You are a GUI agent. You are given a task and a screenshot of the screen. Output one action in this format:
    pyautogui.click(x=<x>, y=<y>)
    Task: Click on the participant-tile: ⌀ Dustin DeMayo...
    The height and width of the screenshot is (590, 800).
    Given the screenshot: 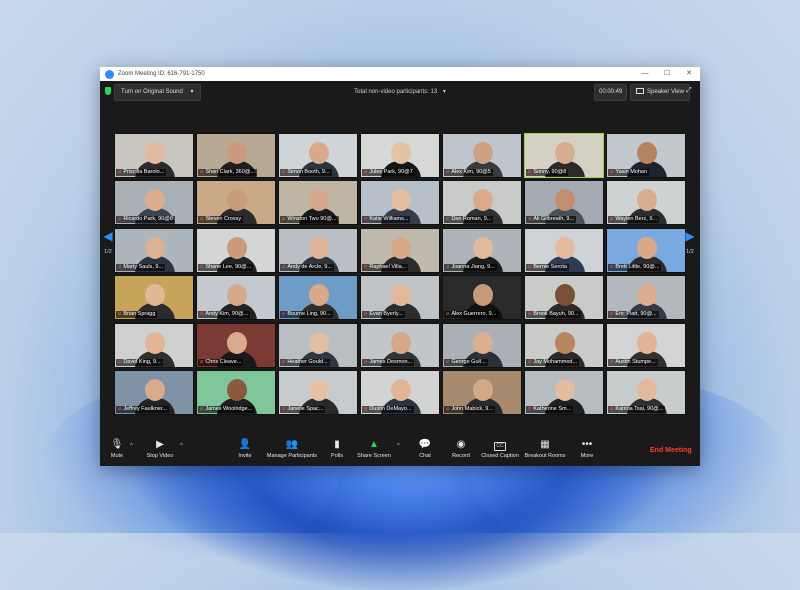 What is the action you would take?
    pyautogui.click(x=400, y=392)
    